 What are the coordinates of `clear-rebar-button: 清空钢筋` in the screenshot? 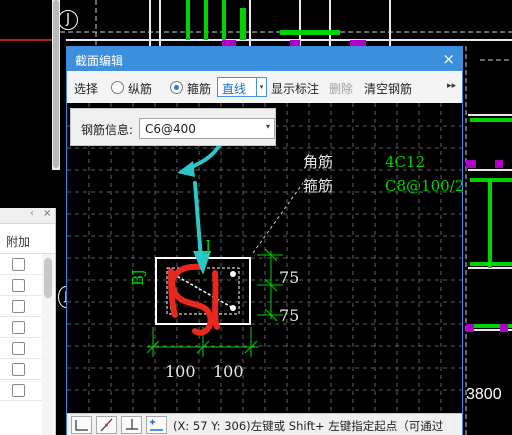 It's located at (388, 88).